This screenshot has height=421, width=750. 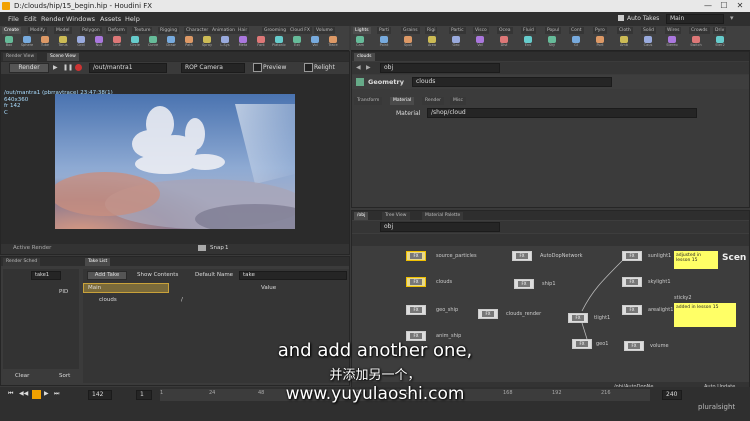 What do you see at coordinates (293, 275) in the screenshot?
I see `default-name-field: take` at bounding box center [293, 275].